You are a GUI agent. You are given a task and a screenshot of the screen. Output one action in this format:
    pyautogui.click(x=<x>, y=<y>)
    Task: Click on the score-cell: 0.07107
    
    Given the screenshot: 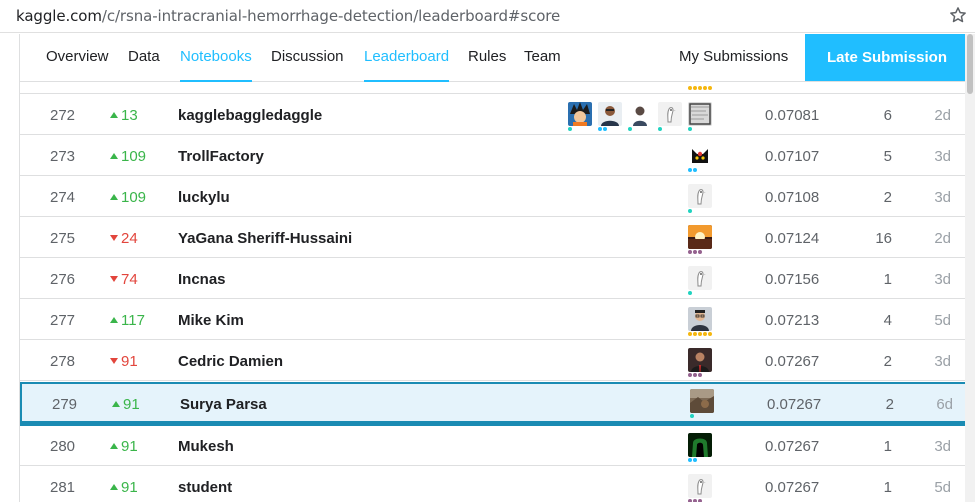 What is the action you would take?
    pyautogui.click(x=792, y=156)
    